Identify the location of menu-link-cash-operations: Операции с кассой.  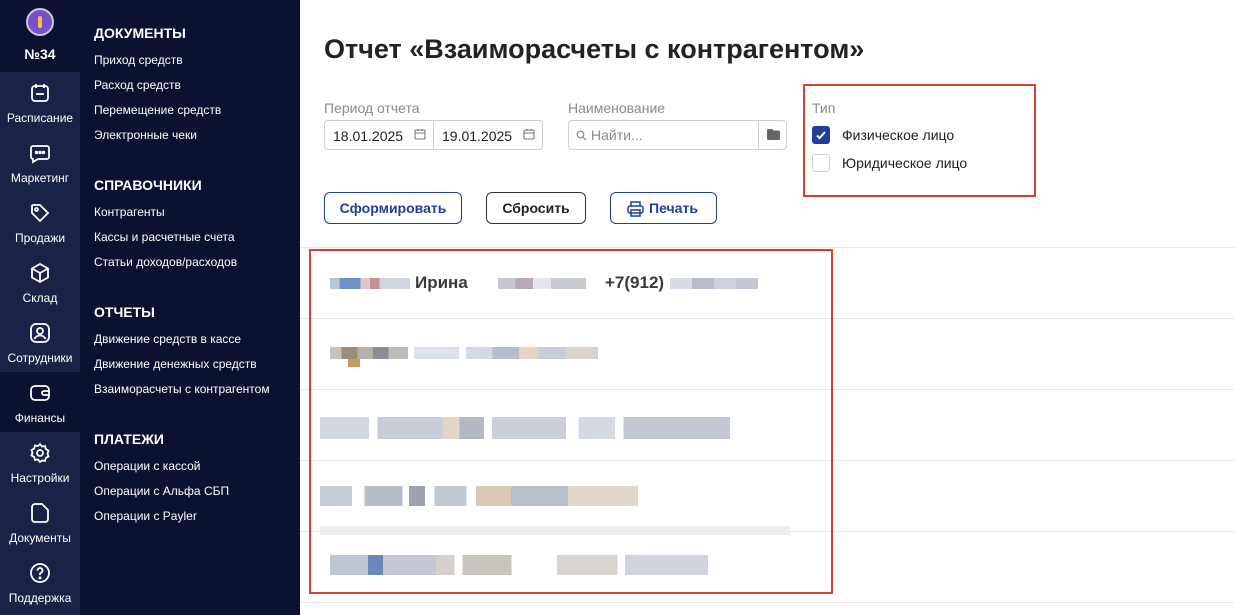
(147, 466).